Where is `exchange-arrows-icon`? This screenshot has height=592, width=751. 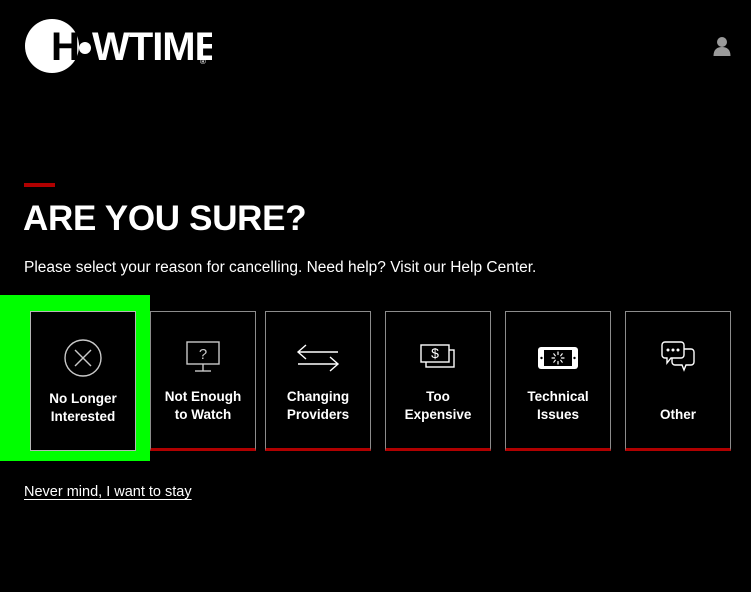 exchange-arrows-icon is located at coordinates (318, 358).